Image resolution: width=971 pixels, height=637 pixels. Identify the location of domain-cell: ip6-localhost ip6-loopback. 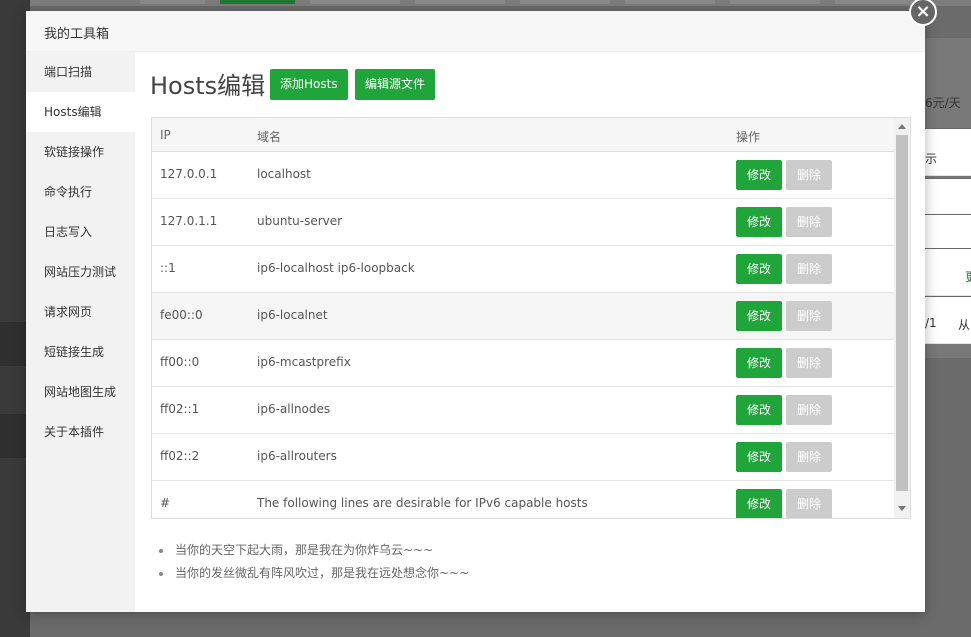
(336, 268).